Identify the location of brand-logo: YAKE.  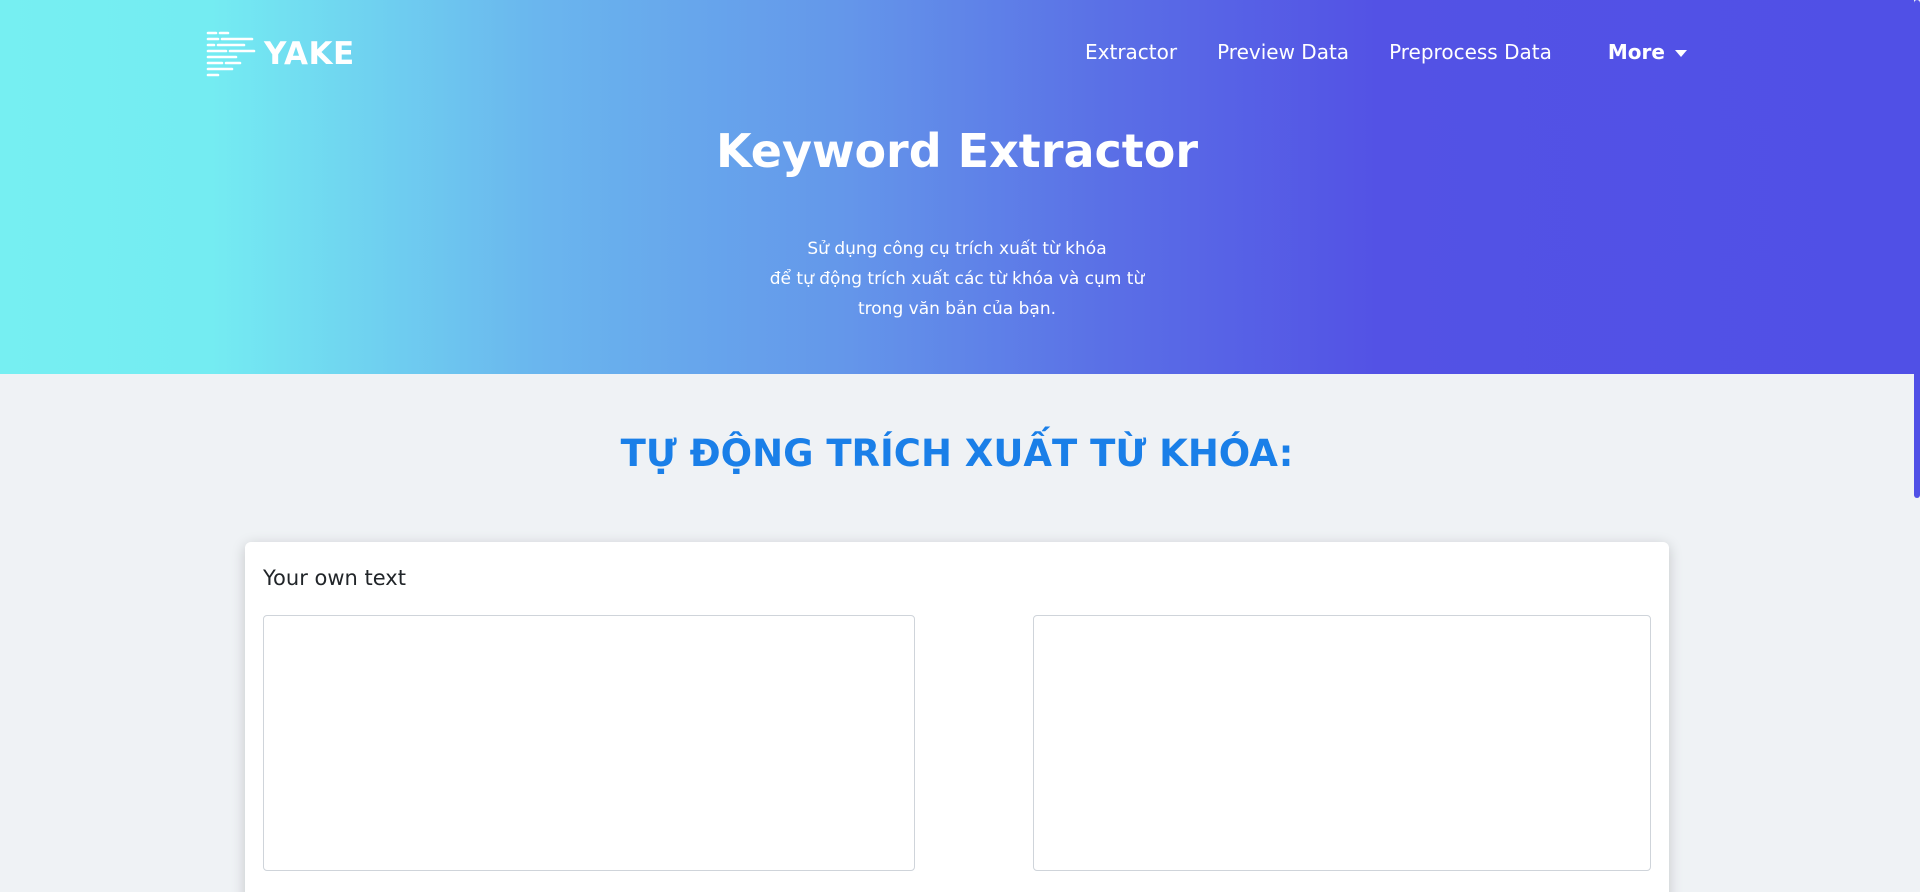
(280, 54).